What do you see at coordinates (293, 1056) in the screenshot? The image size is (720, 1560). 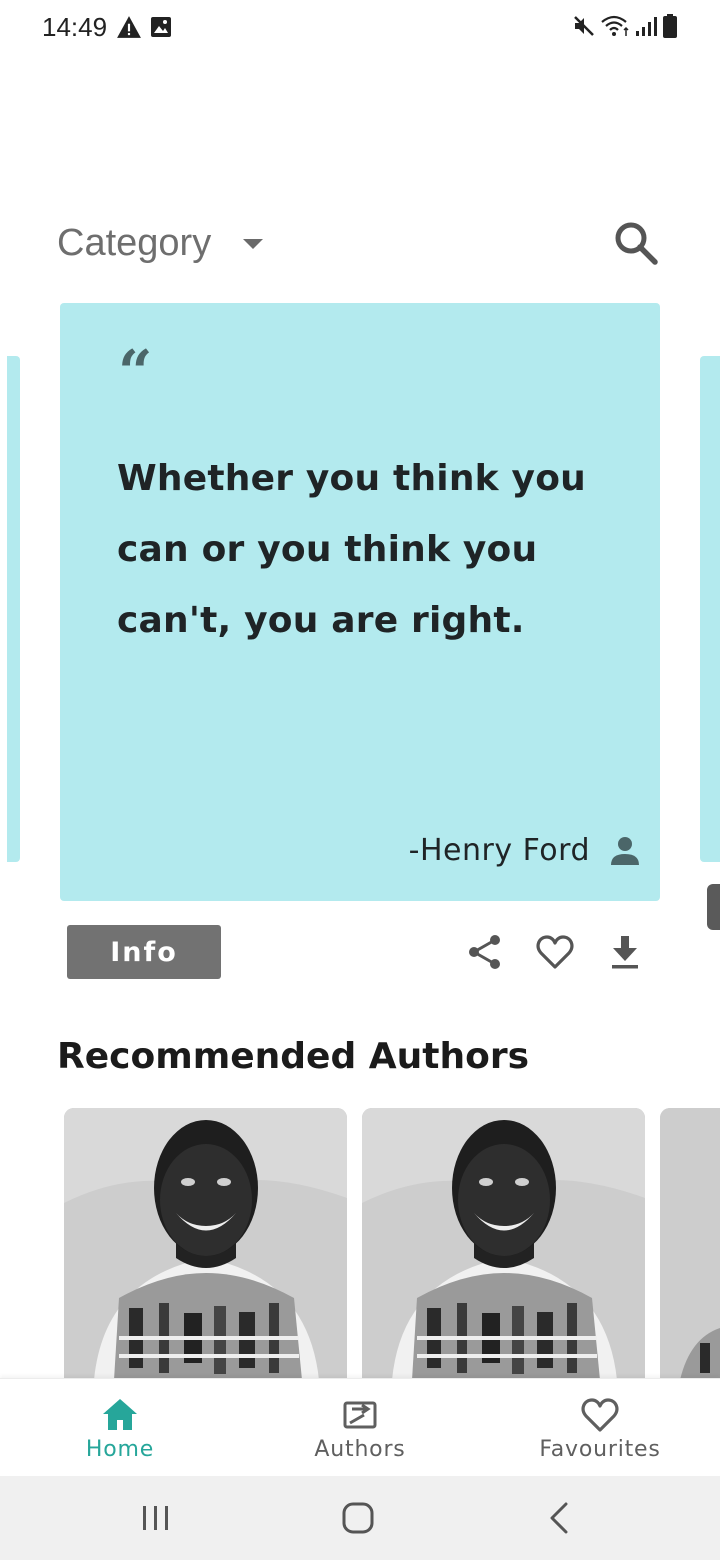 I see `section-title: Recommended Authors` at bounding box center [293, 1056].